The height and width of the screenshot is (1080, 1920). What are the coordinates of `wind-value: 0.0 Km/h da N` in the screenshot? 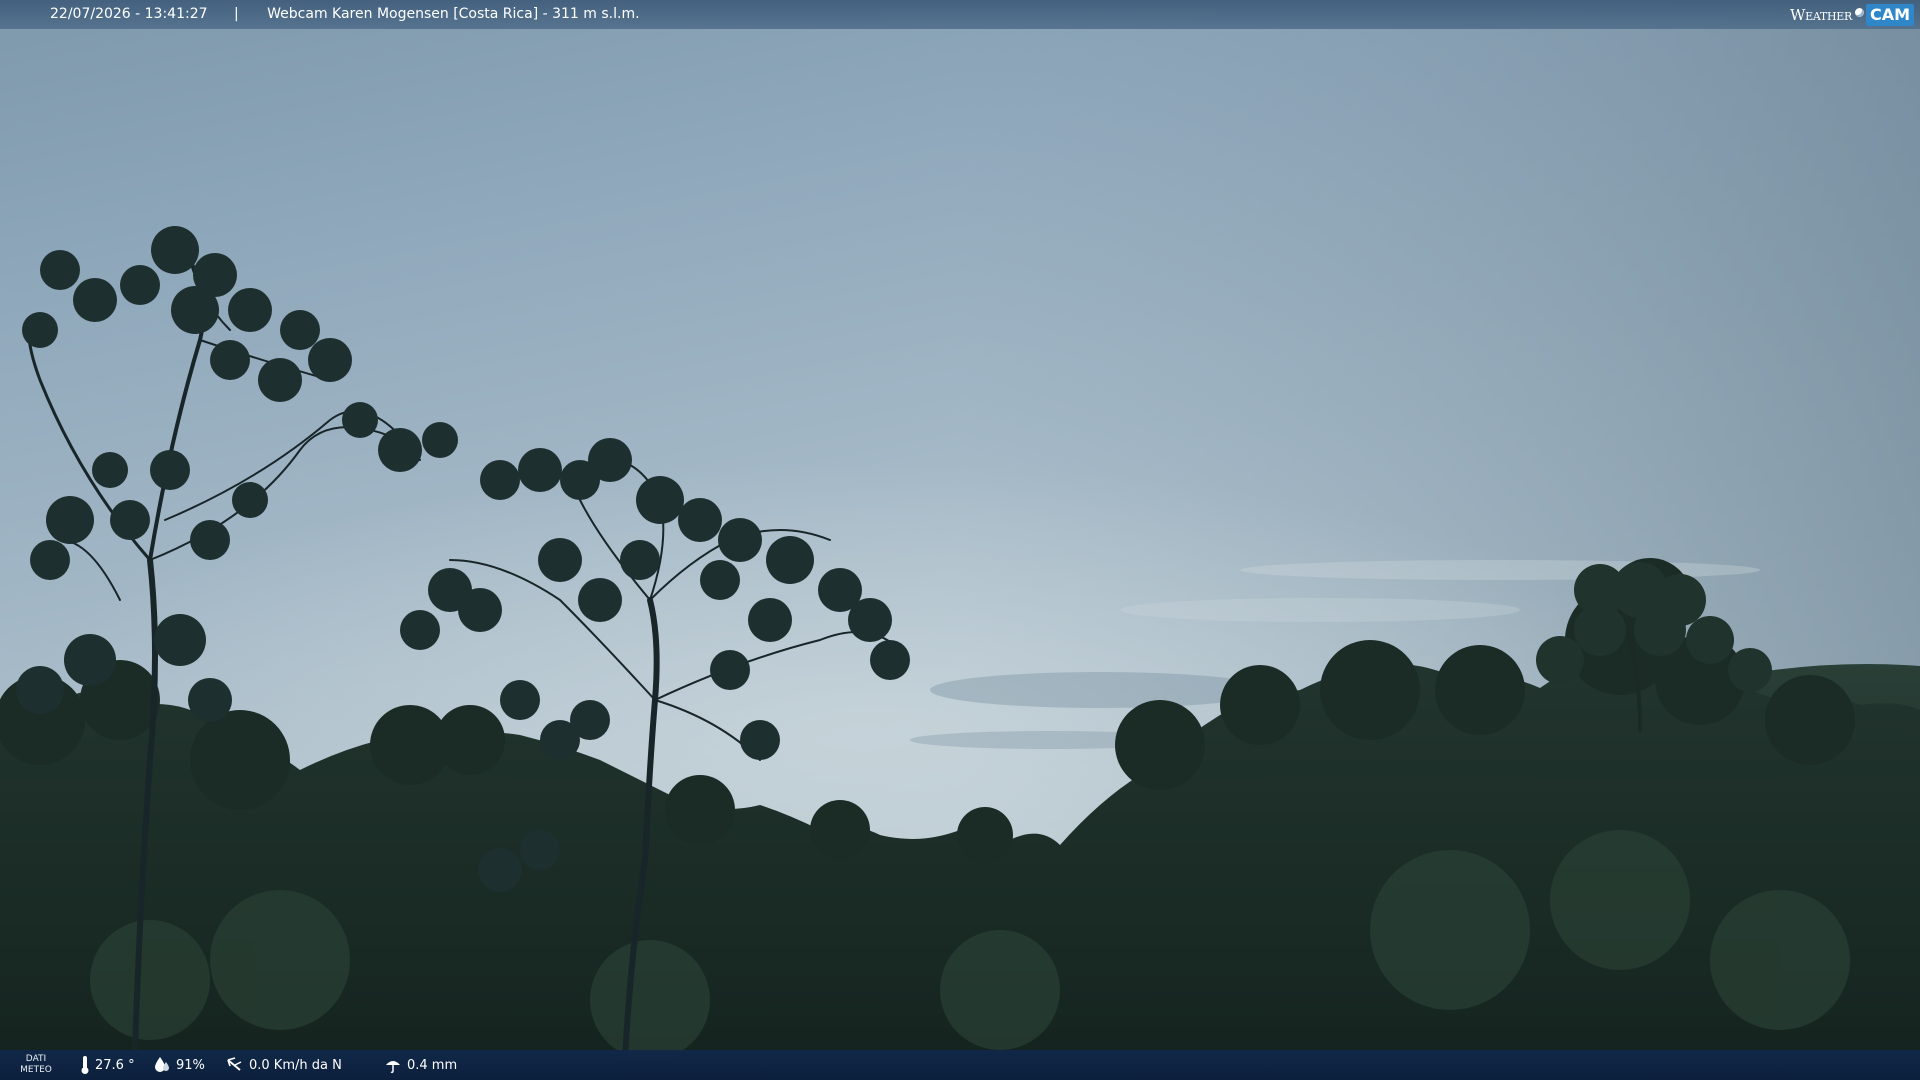 It's located at (295, 1065).